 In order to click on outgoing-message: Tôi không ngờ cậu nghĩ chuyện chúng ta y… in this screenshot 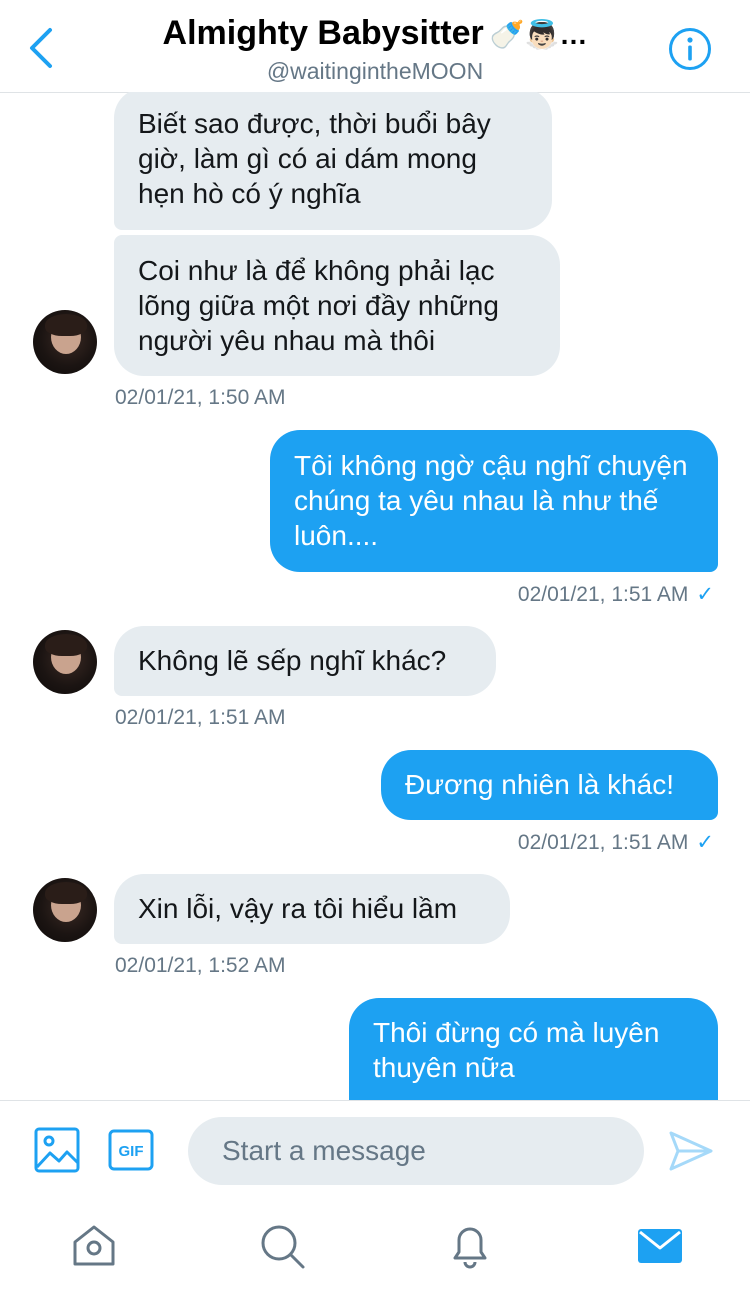, I will do `click(494, 501)`.